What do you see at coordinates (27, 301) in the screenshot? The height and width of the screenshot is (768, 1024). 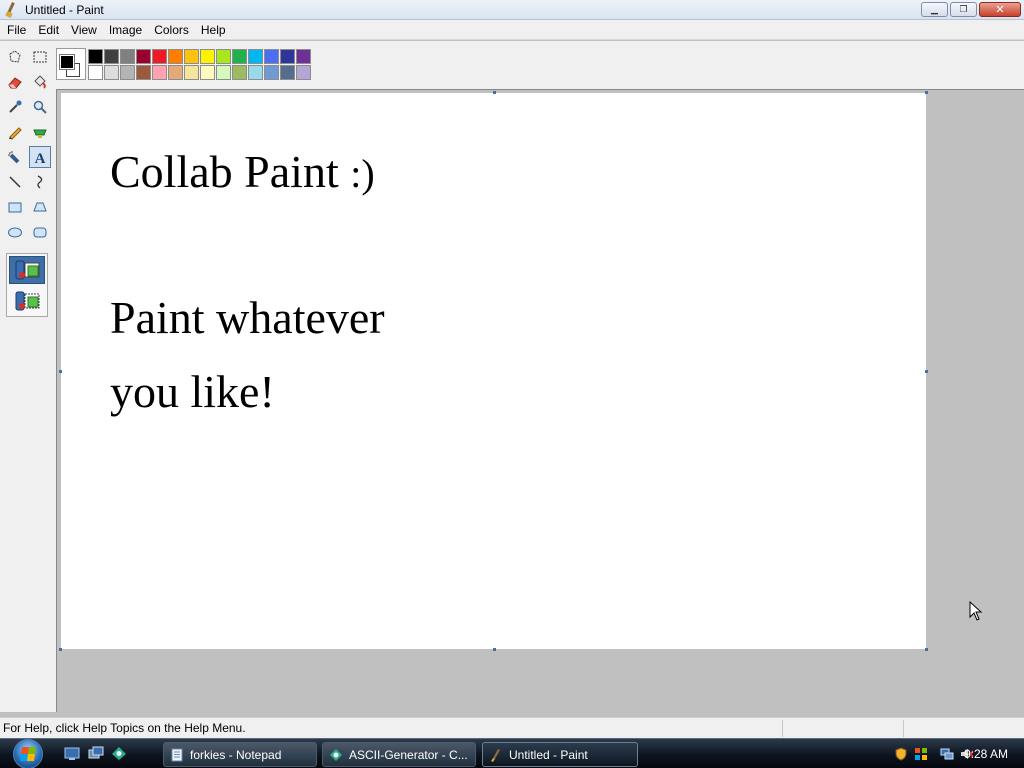 I see `transparent-background-option` at bounding box center [27, 301].